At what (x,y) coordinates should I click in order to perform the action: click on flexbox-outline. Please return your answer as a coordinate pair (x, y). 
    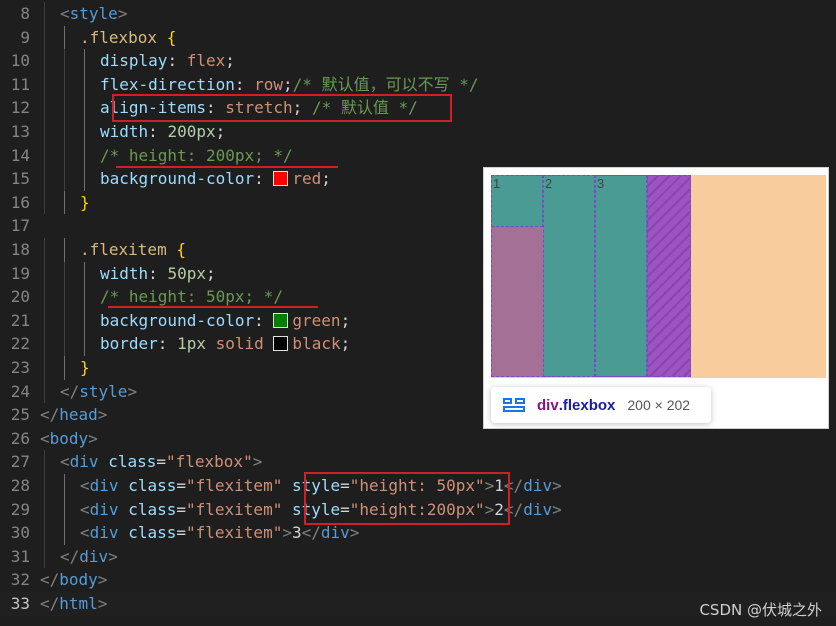
    Looking at the image, I should click on (591, 276).